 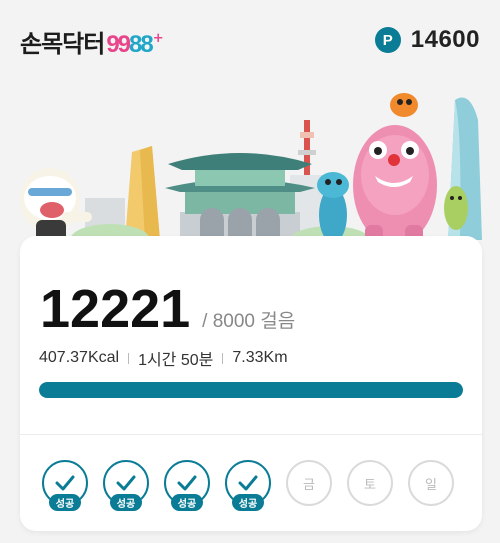 What do you see at coordinates (141, 44) in the screenshot?
I see `logo-number-88: 88` at bounding box center [141, 44].